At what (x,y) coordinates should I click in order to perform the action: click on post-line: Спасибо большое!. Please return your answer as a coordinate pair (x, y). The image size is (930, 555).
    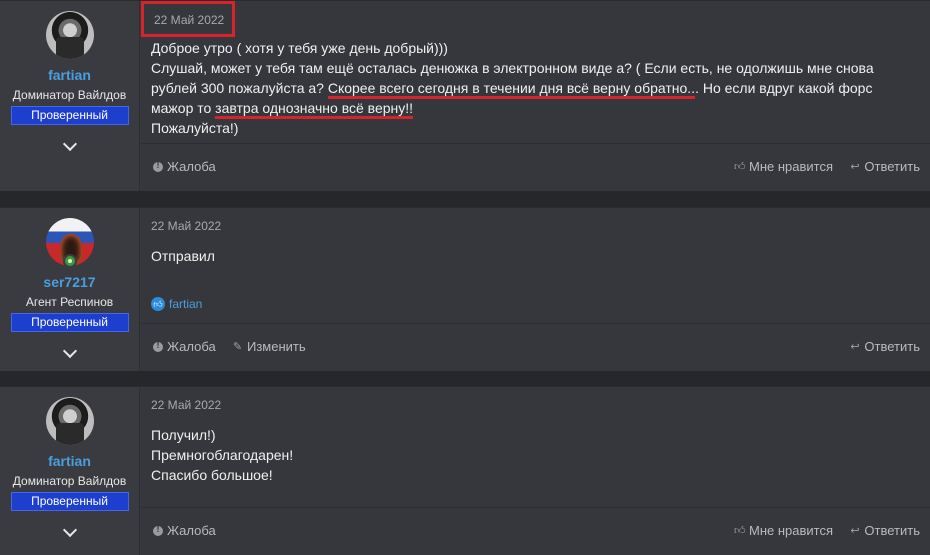
    Looking at the image, I should click on (212, 475).